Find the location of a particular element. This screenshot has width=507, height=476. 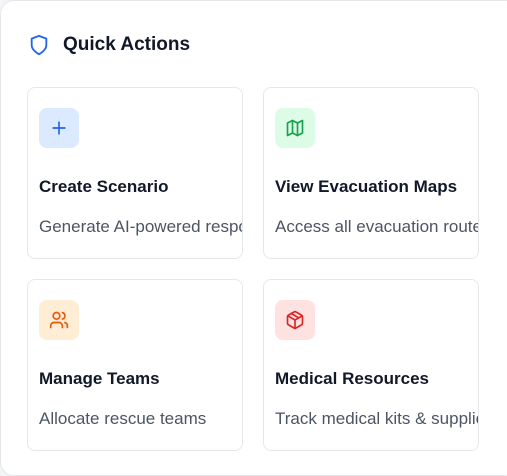

view-evacuation-maps-badge is located at coordinates (295, 128).